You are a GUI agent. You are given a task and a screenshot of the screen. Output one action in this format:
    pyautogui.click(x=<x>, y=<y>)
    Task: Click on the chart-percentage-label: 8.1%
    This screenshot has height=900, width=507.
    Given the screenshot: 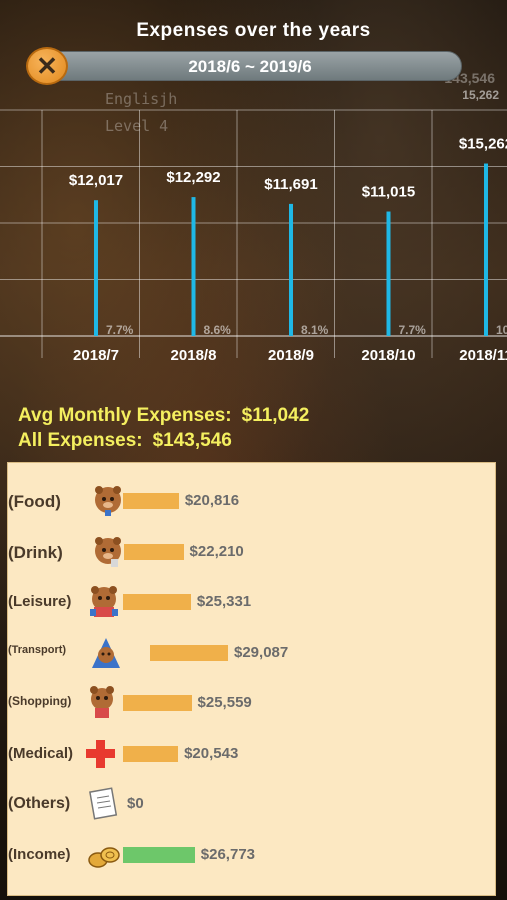 What is the action you would take?
    pyautogui.click(x=315, y=330)
    